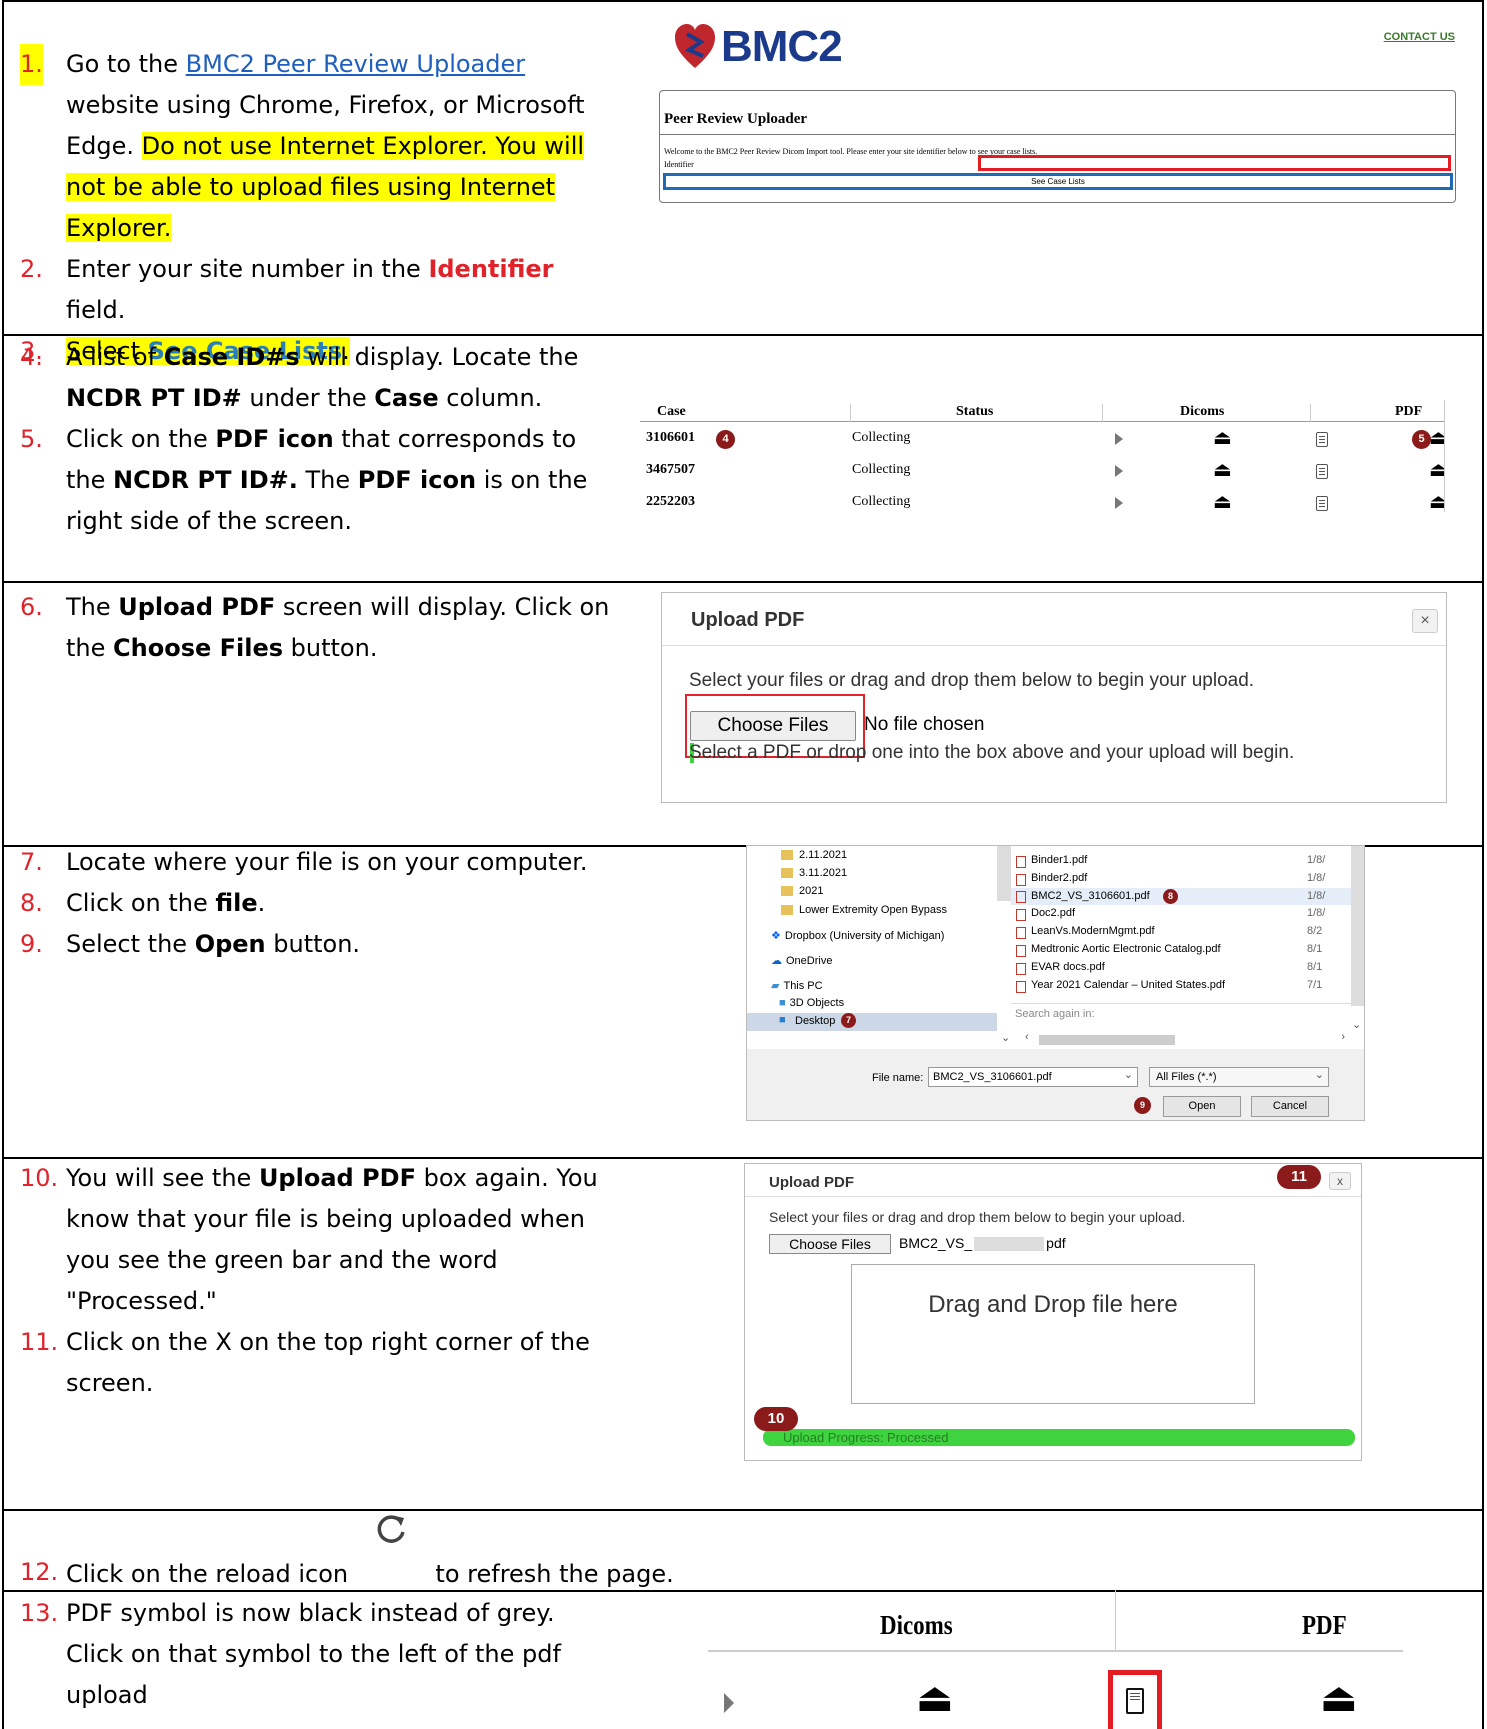 The width and height of the screenshot is (1487, 1729). Describe the element at coordinates (1181, 915) in the screenshot. I see `file-row: Doc2.pdf 1/8/` at that location.